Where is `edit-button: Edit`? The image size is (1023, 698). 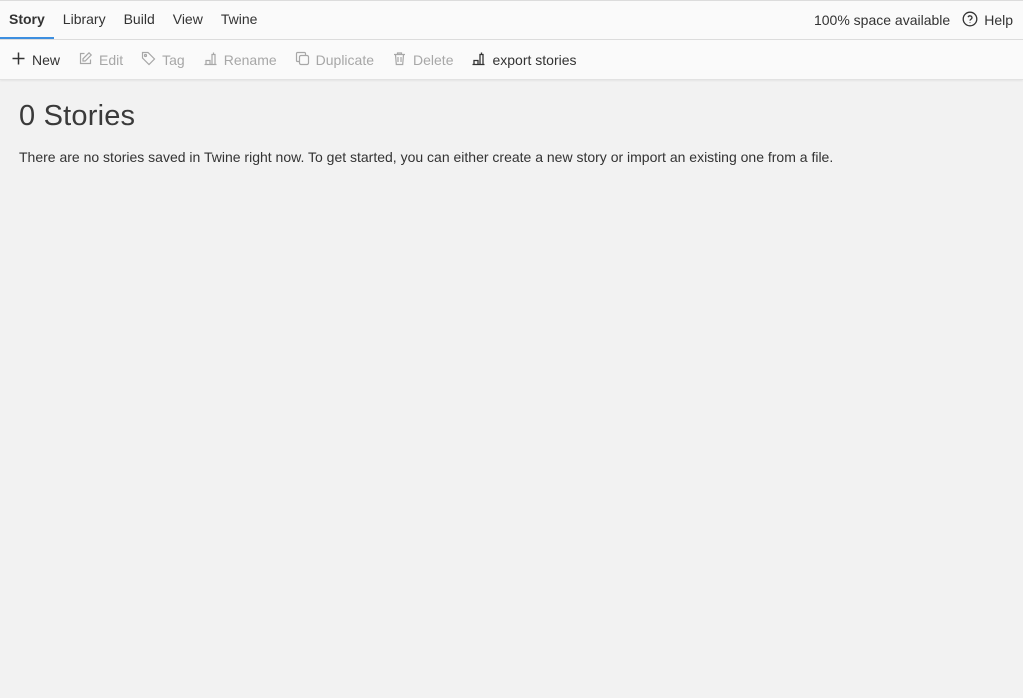
edit-button: Edit is located at coordinates (102, 59).